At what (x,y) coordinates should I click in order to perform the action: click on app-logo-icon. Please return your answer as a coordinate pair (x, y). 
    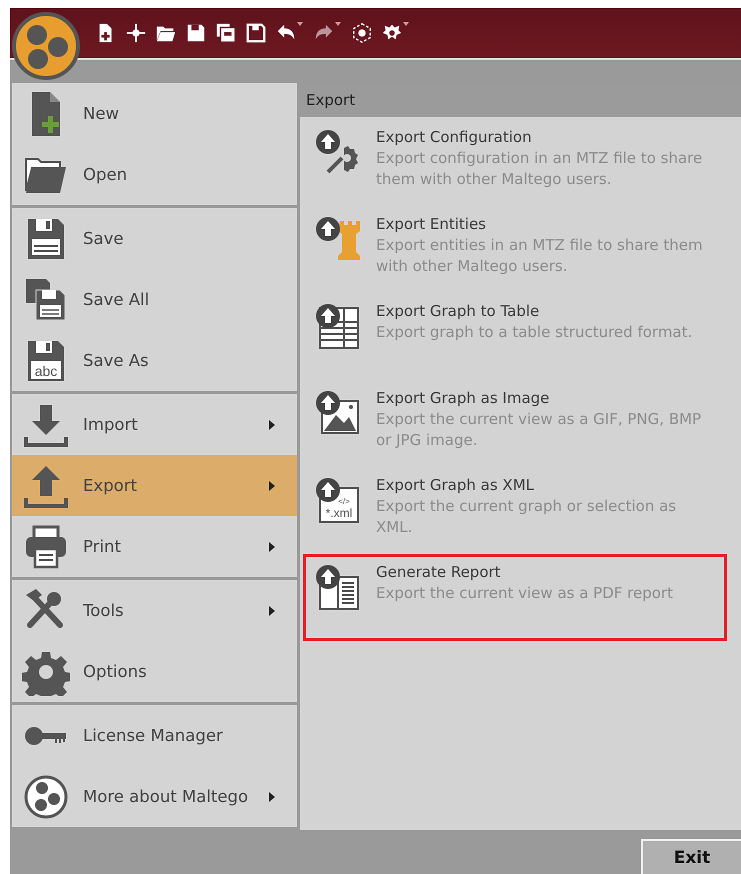
    Looking at the image, I should click on (46, 46).